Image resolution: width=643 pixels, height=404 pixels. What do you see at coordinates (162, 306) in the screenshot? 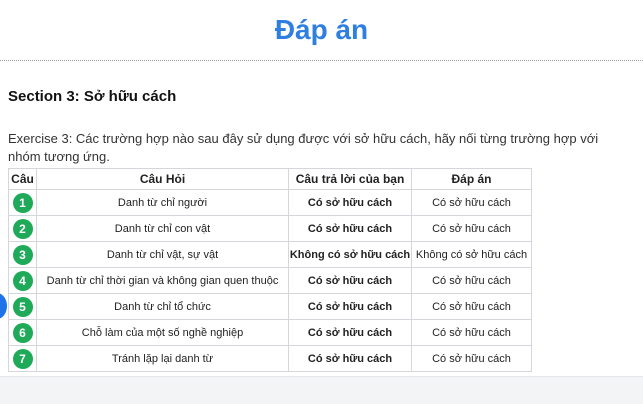
I see `question-cell: Danh từ chỉ tổ chức` at bounding box center [162, 306].